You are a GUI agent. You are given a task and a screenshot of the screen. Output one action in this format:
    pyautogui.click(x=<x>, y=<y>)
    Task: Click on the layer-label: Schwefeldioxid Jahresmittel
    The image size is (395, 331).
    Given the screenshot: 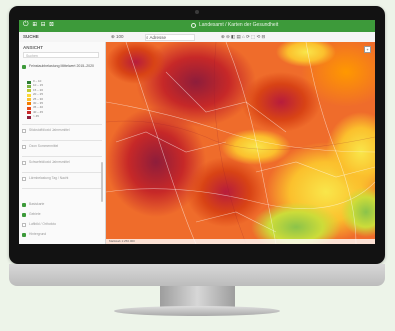 What is the action you would take?
    pyautogui.click(x=49, y=162)
    